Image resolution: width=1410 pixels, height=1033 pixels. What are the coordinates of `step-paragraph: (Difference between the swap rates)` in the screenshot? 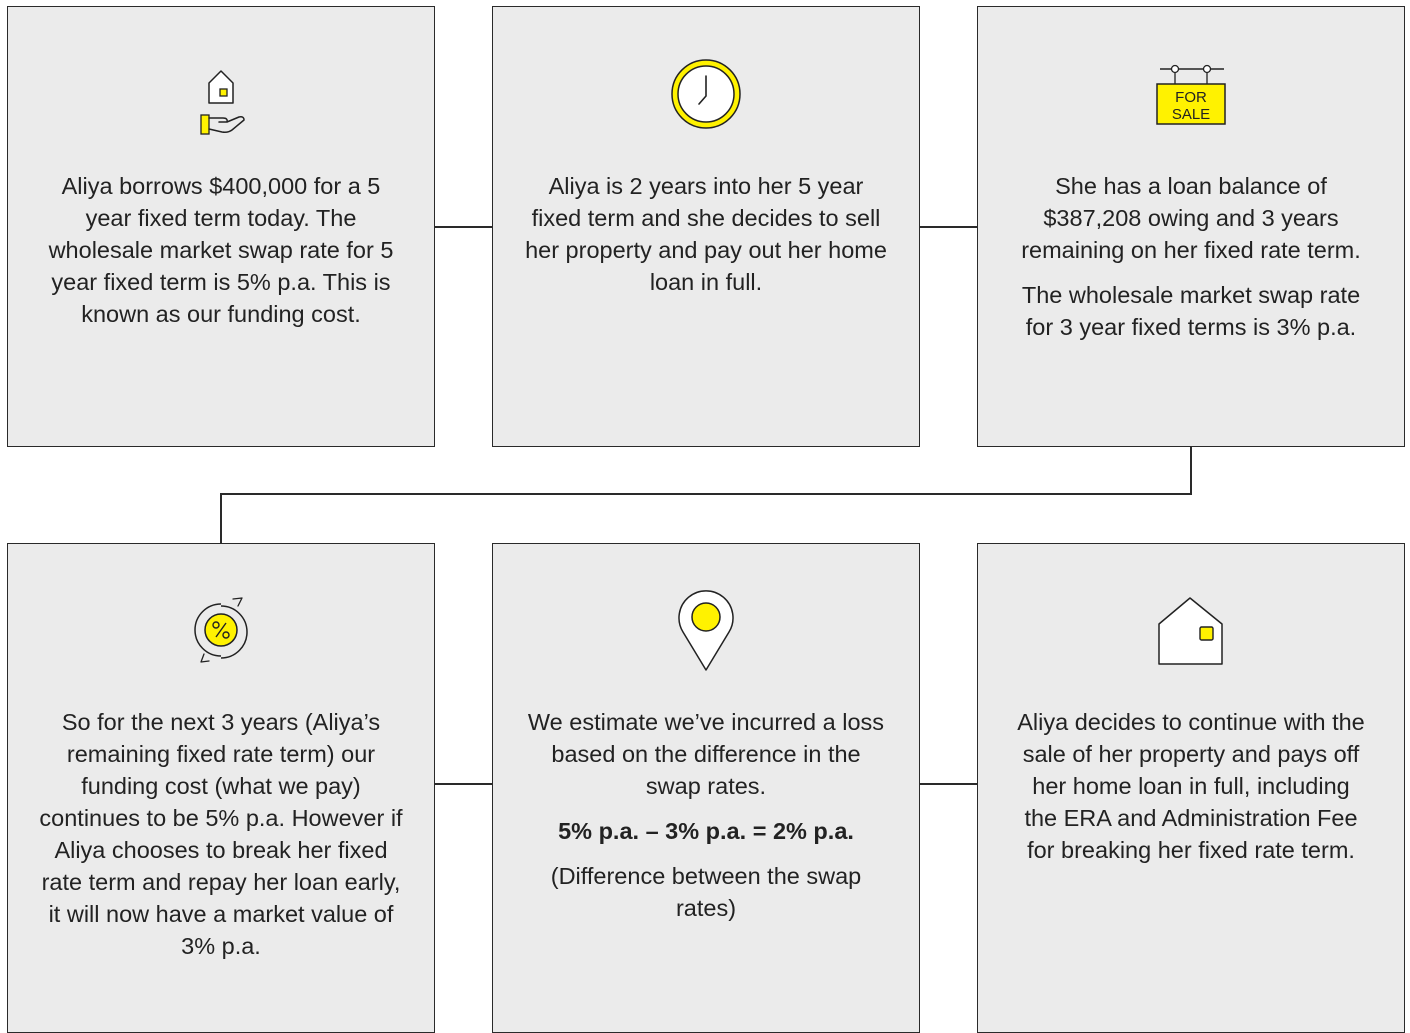 It's located at (706, 892).